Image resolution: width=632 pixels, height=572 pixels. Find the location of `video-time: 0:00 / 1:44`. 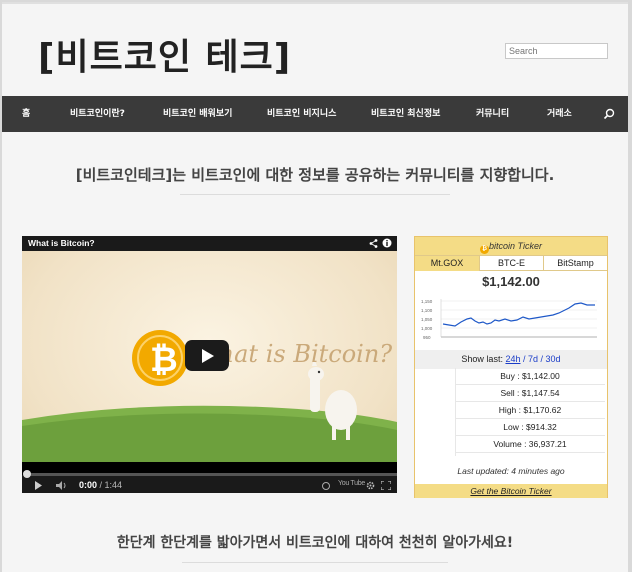

video-time: 0:00 / 1:44 is located at coordinates (101, 485).